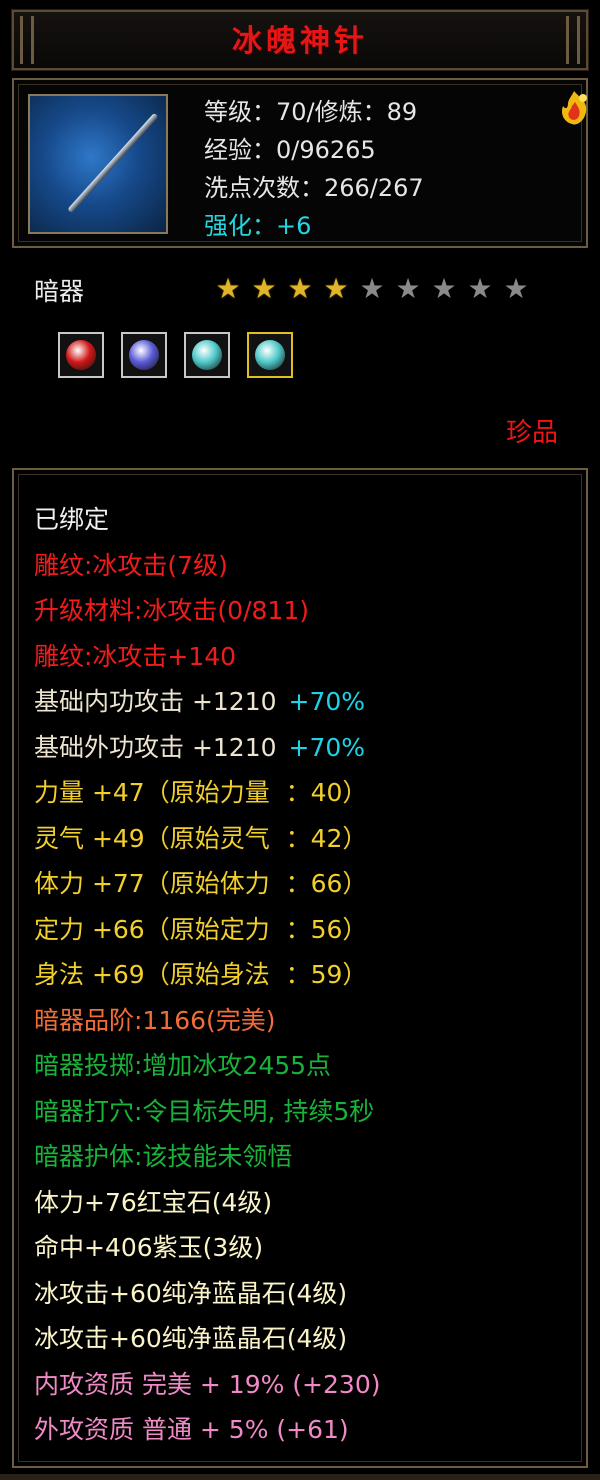  I want to click on attribute-line: 基础内功攻击 +1210 +70%, so click(199, 700).